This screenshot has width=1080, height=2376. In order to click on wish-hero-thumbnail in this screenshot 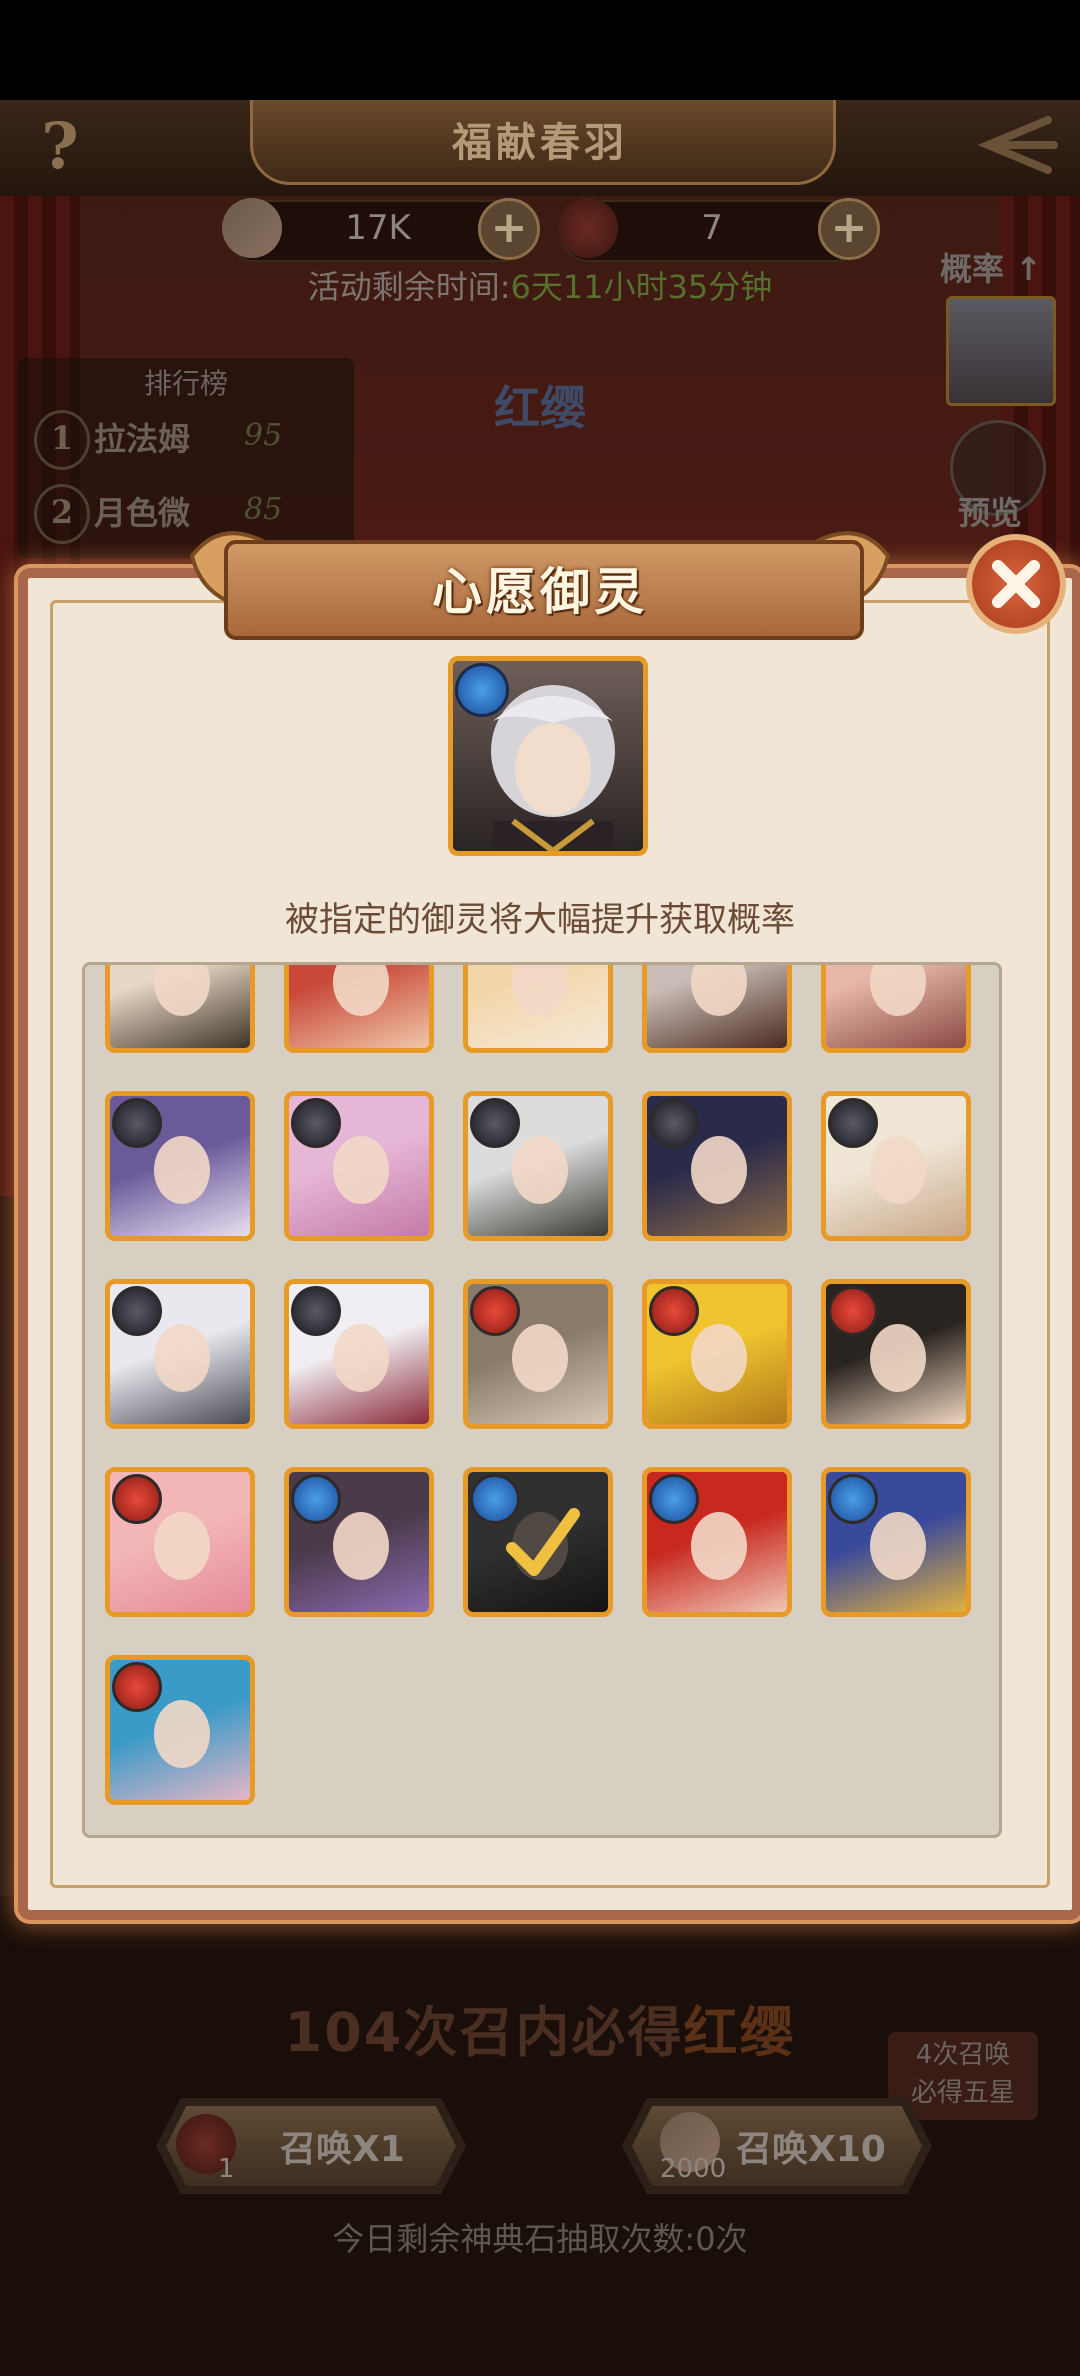, I will do `click(1001, 351)`.